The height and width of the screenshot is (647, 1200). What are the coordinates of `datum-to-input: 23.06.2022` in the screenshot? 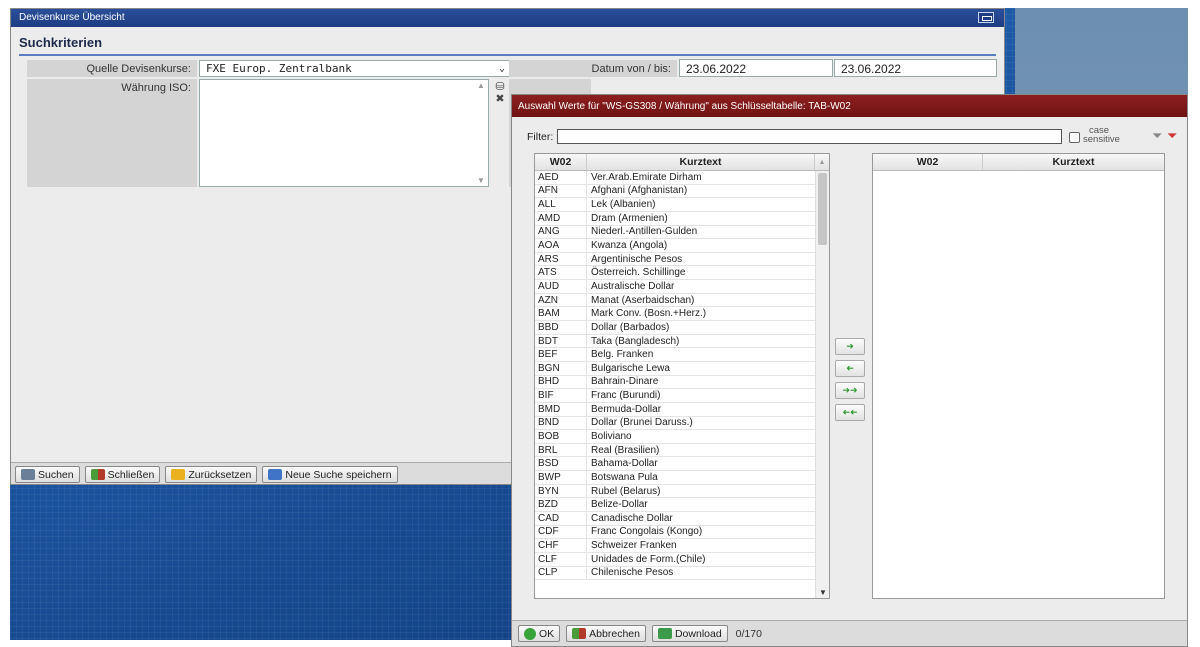 It's located at (915, 68).